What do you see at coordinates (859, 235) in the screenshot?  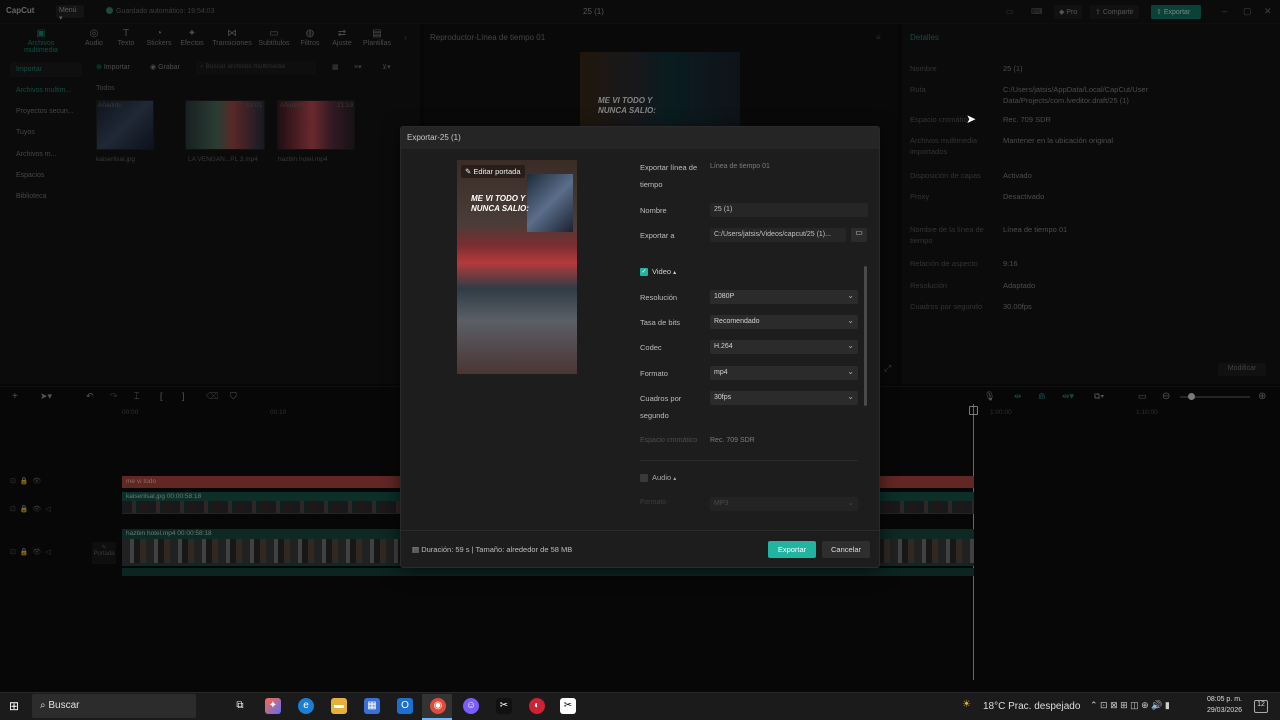 I see `folder-icon: ▭` at bounding box center [859, 235].